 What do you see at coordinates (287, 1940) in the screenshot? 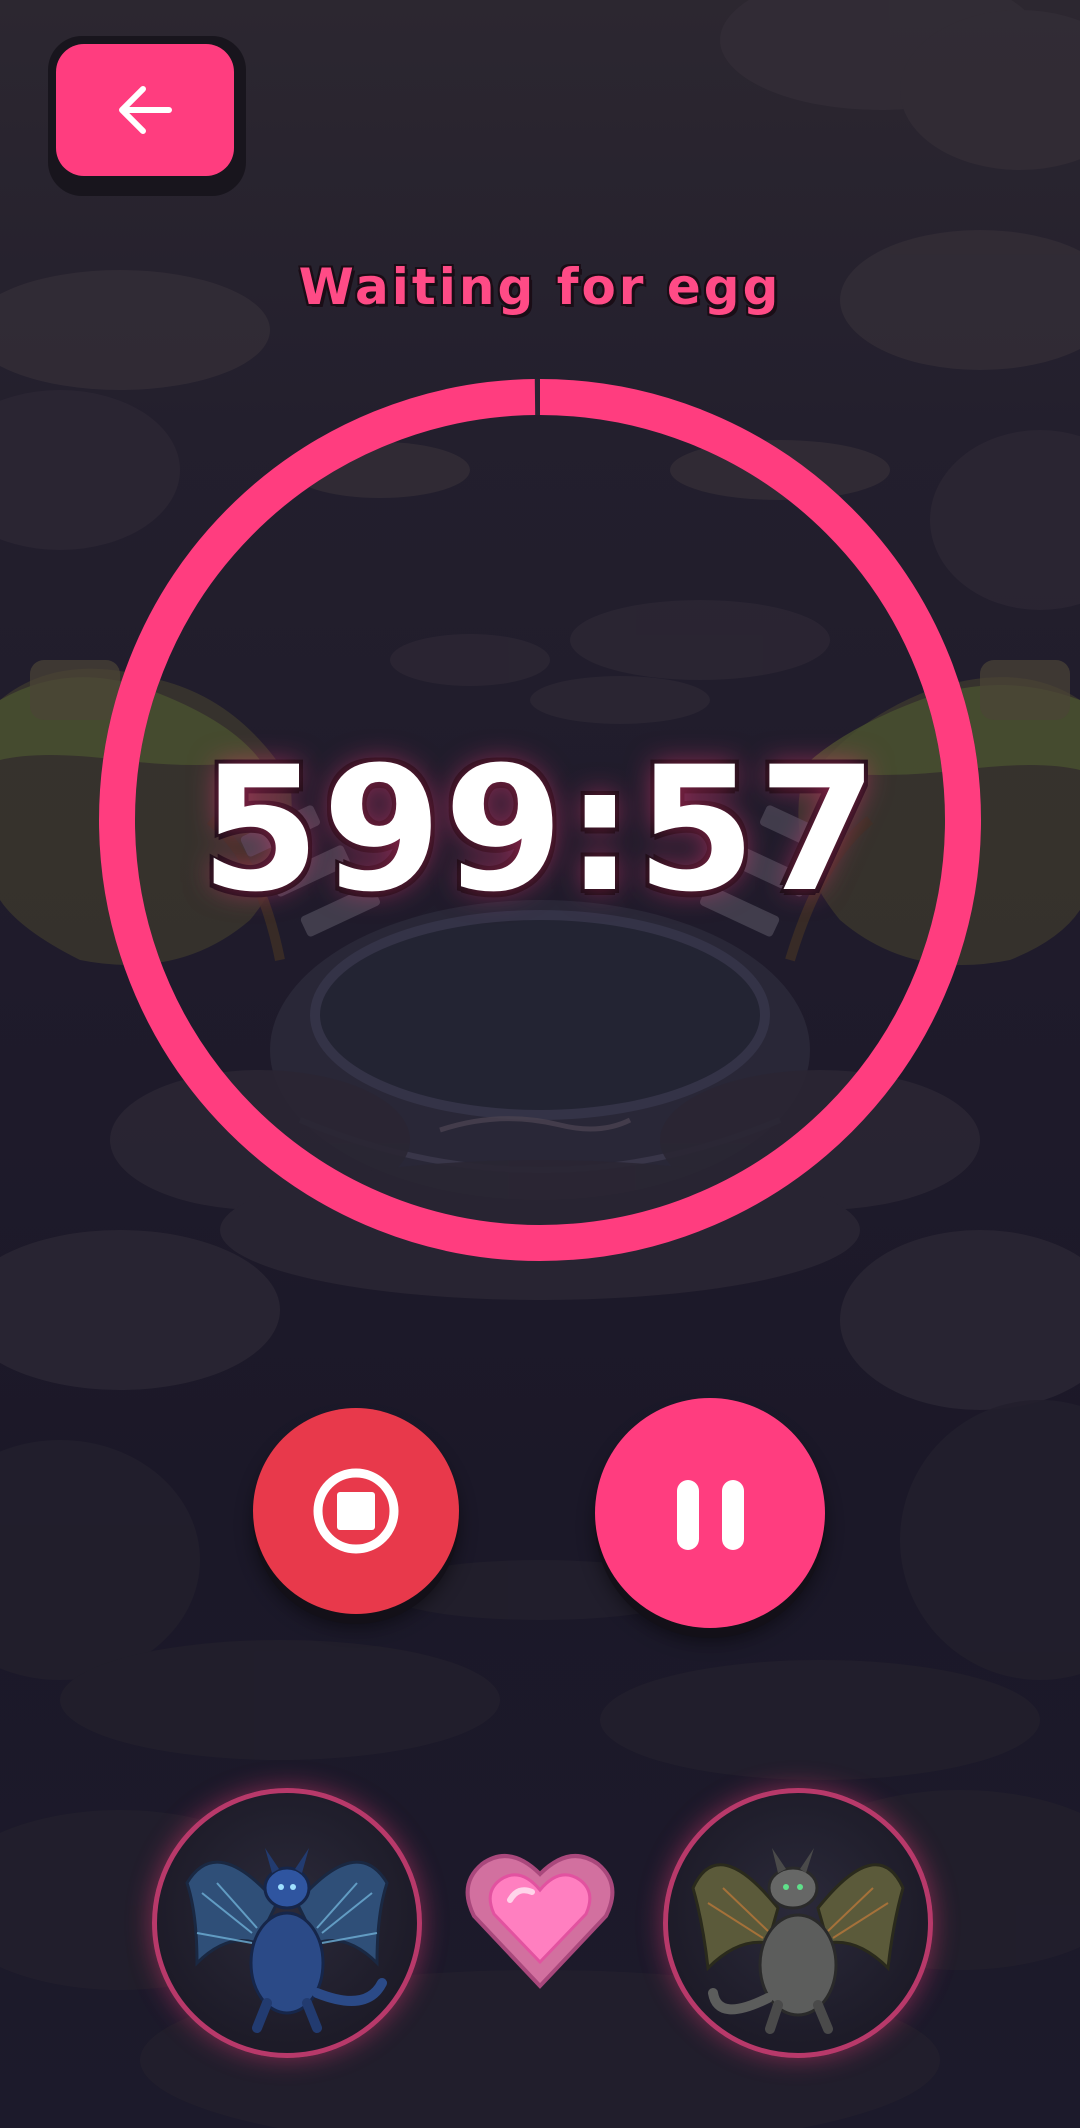
I see `blue-dragon-avatar` at bounding box center [287, 1940].